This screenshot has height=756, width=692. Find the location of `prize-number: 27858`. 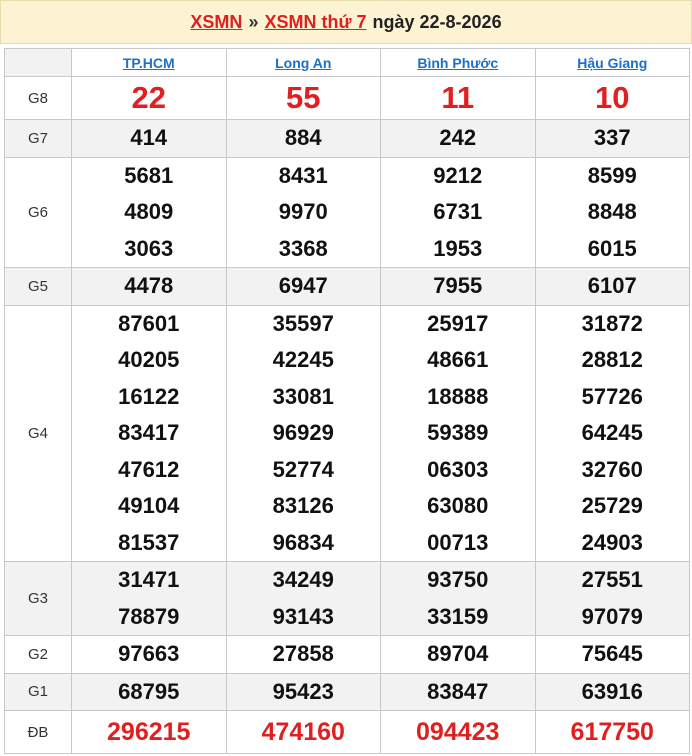

prize-number: 27858 is located at coordinates (303, 653).